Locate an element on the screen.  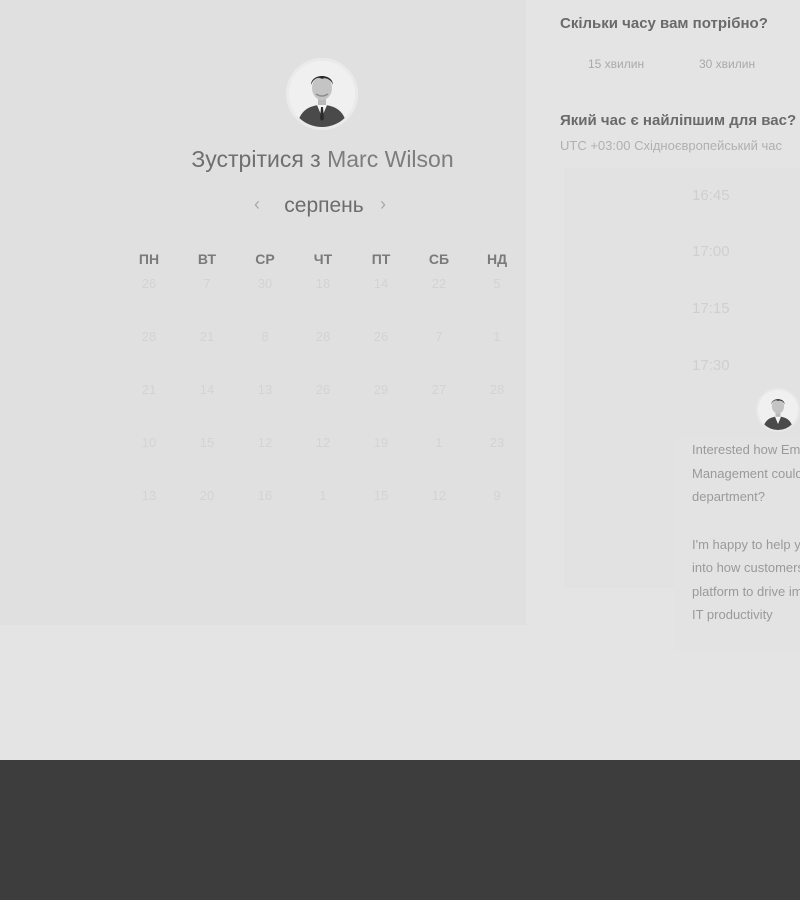
chat-avatar is located at coordinates (778, 410).